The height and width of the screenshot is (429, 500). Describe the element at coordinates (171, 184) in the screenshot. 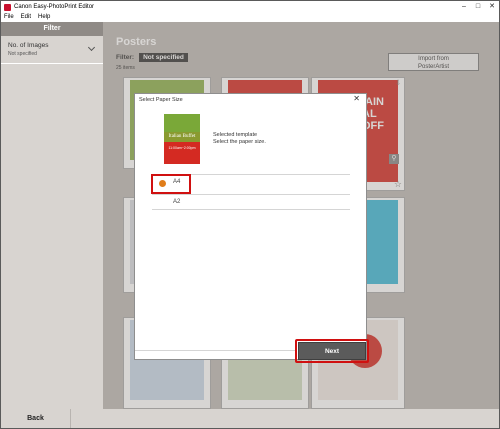

I see `highlight-frame` at that location.